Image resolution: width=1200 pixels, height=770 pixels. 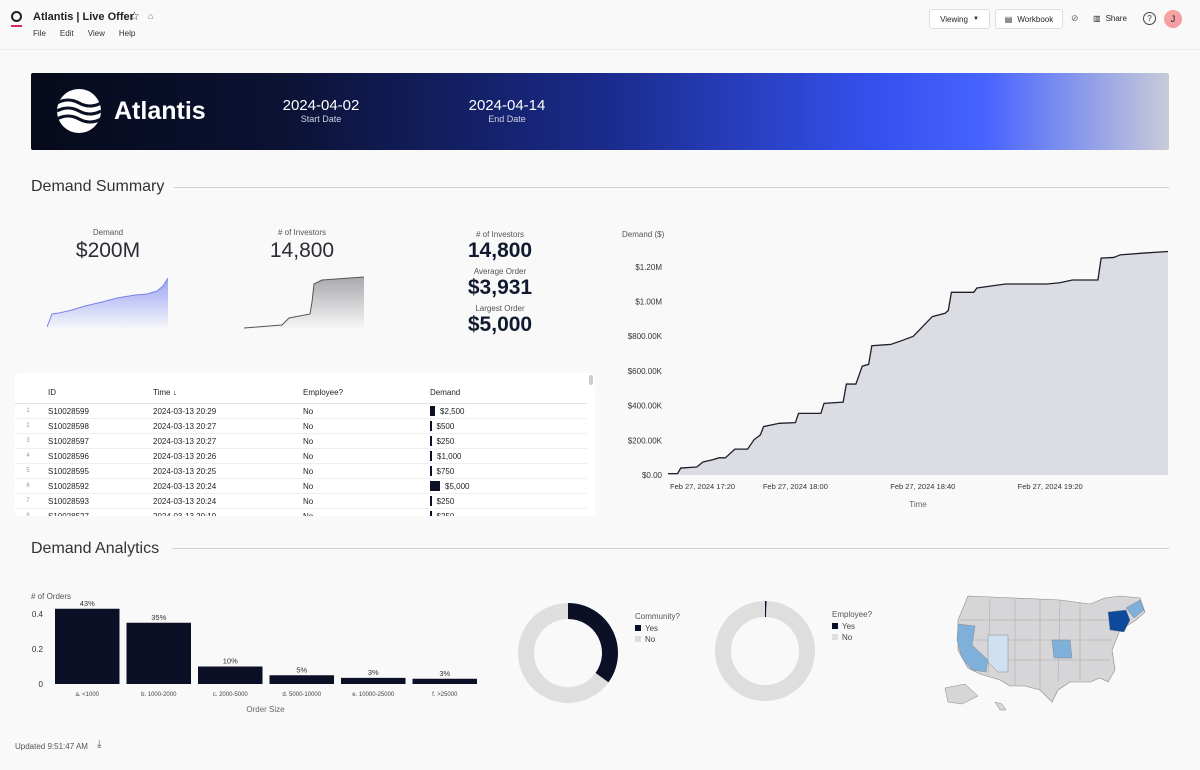 I want to click on x-tick-label: Feb 27, 2024 18:00, so click(x=795, y=486).